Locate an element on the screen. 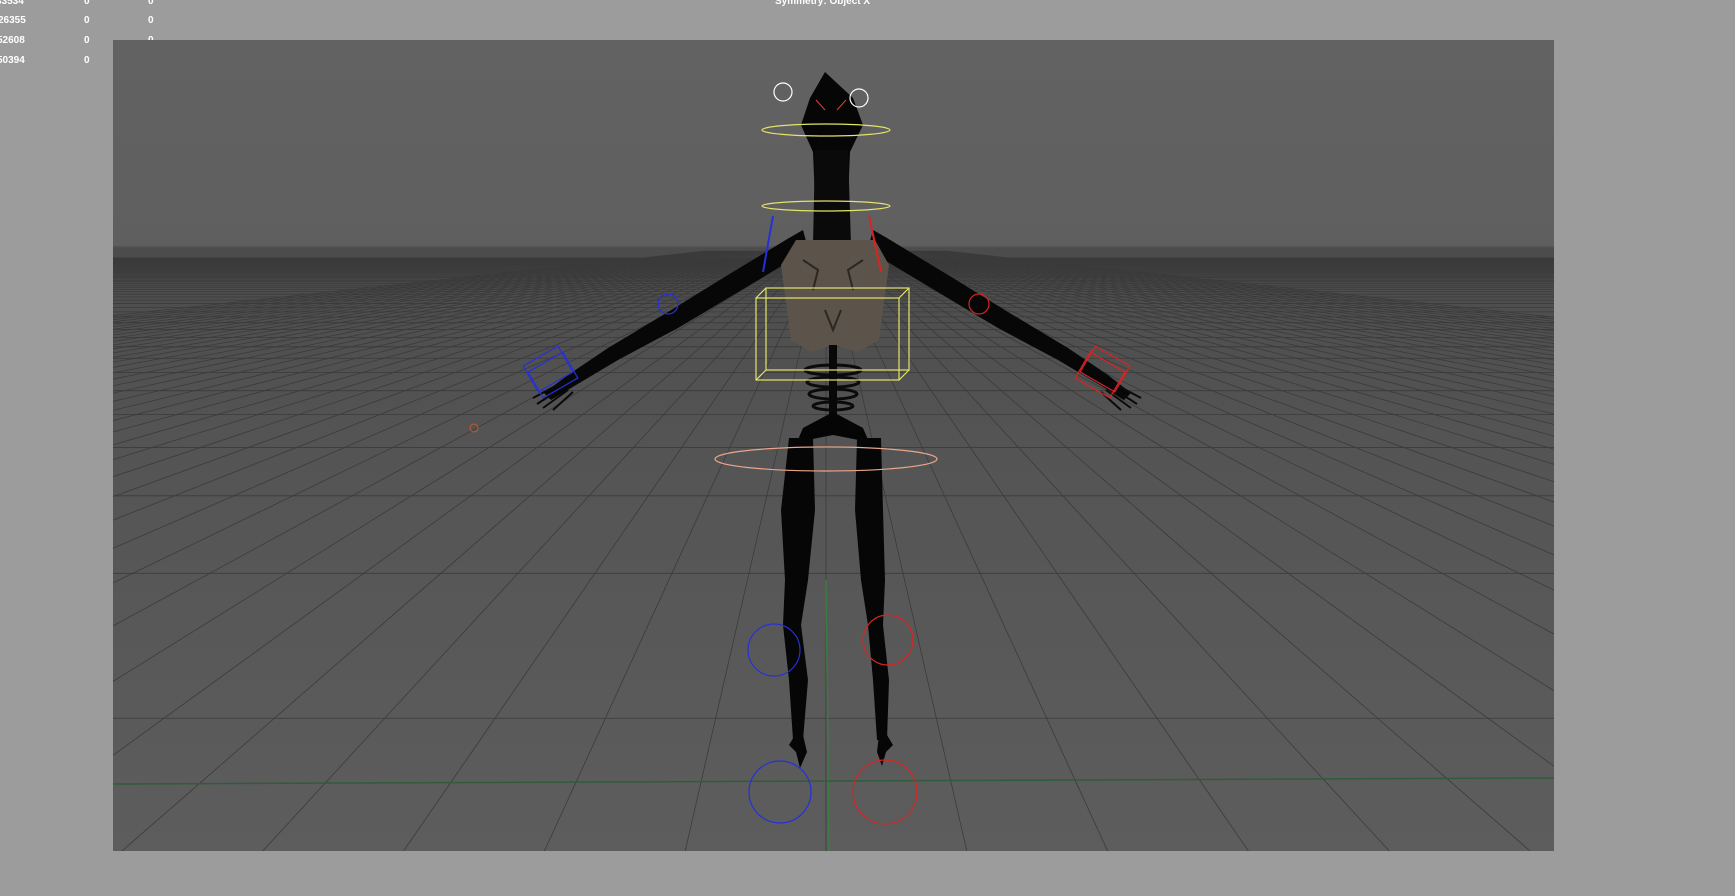 The width and height of the screenshot is (1735, 896). right-foot-control is located at coordinates (885, 792).